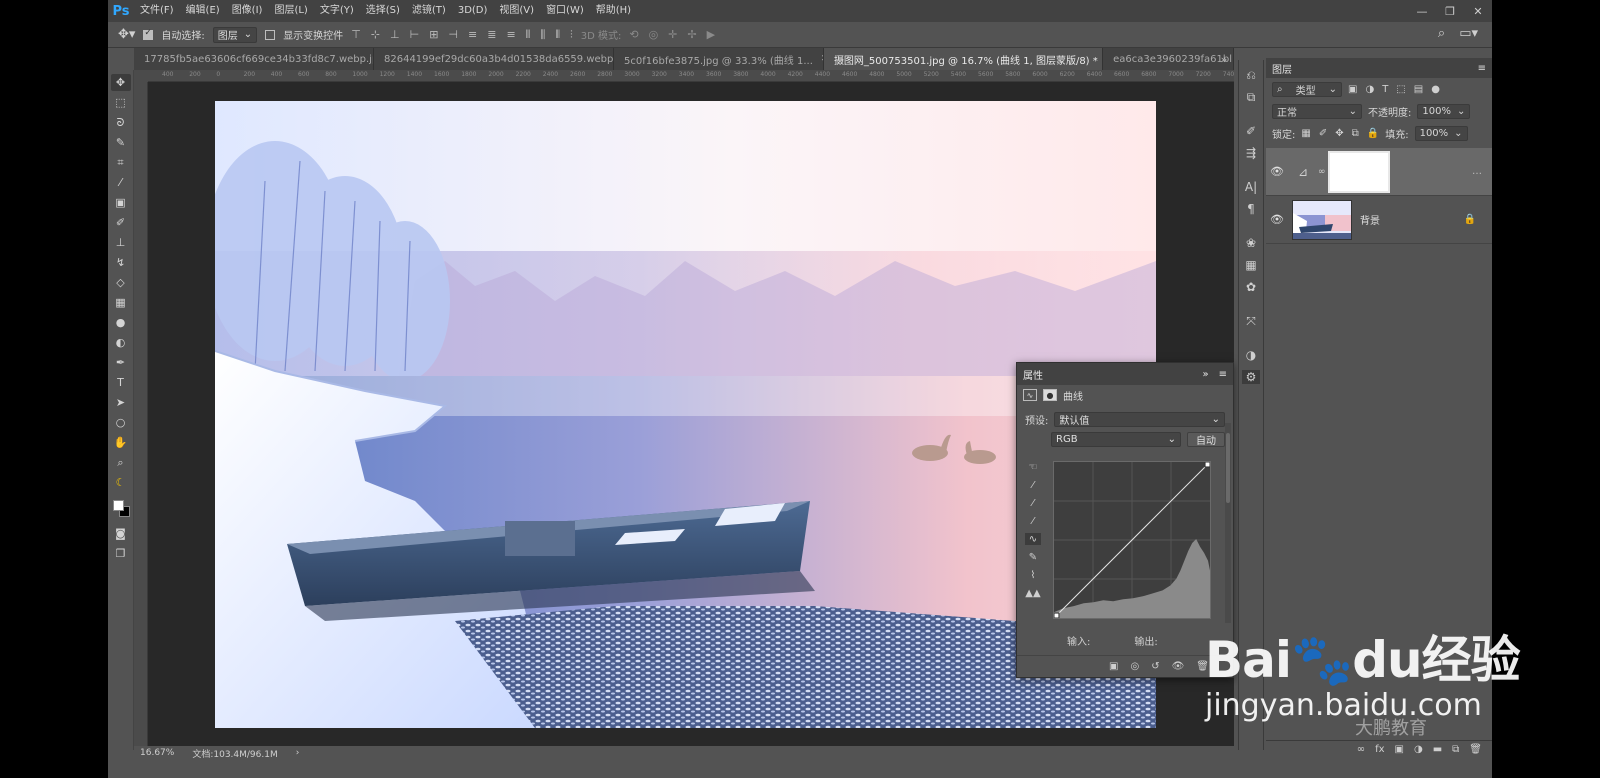 The height and width of the screenshot is (778, 1600). Describe the element at coordinates (121, 553) in the screenshot. I see `screen-mode-icon: ❐` at that location.